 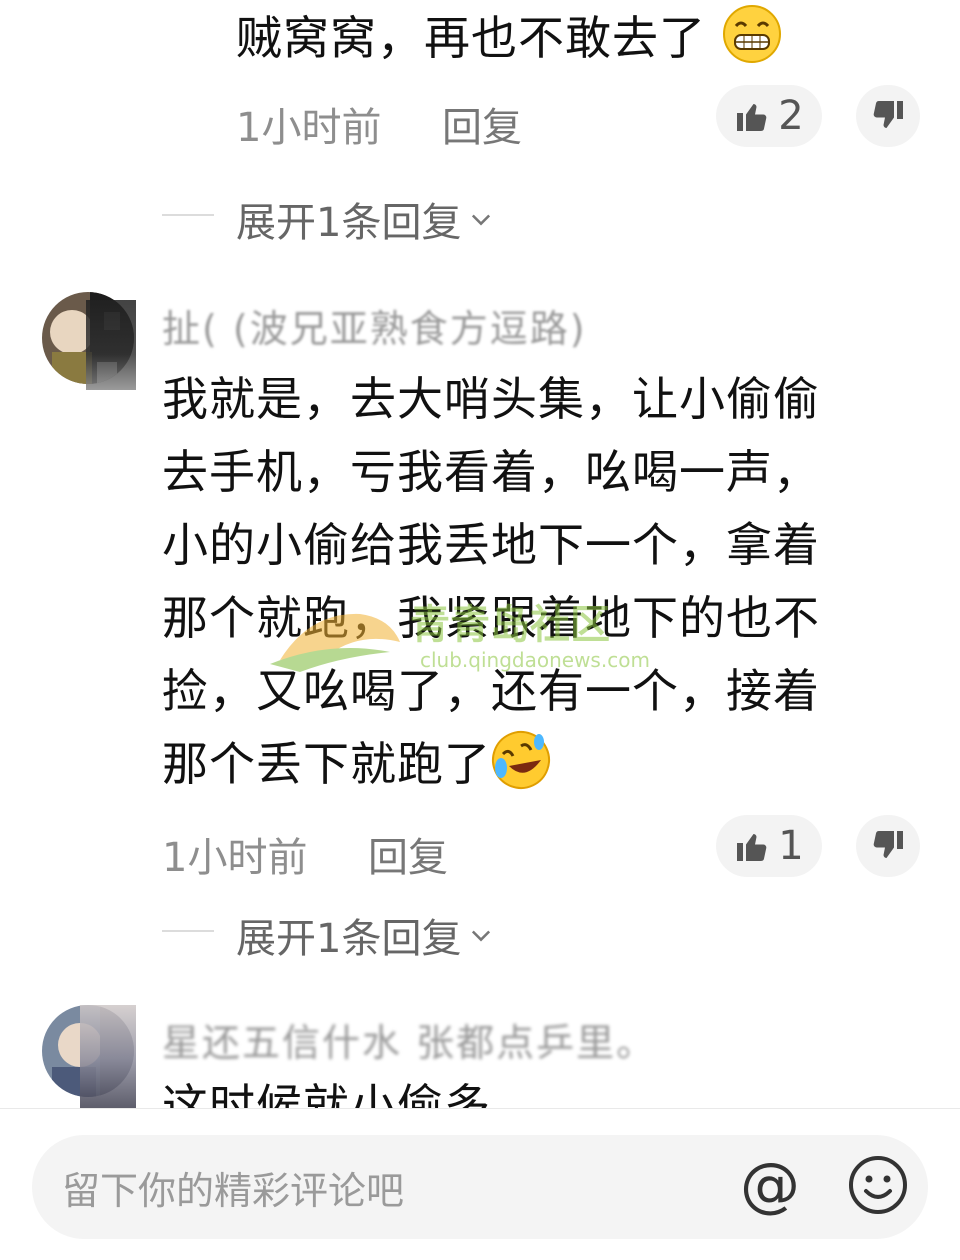 I want to click on at-icon: @, so click(x=770, y=1185).